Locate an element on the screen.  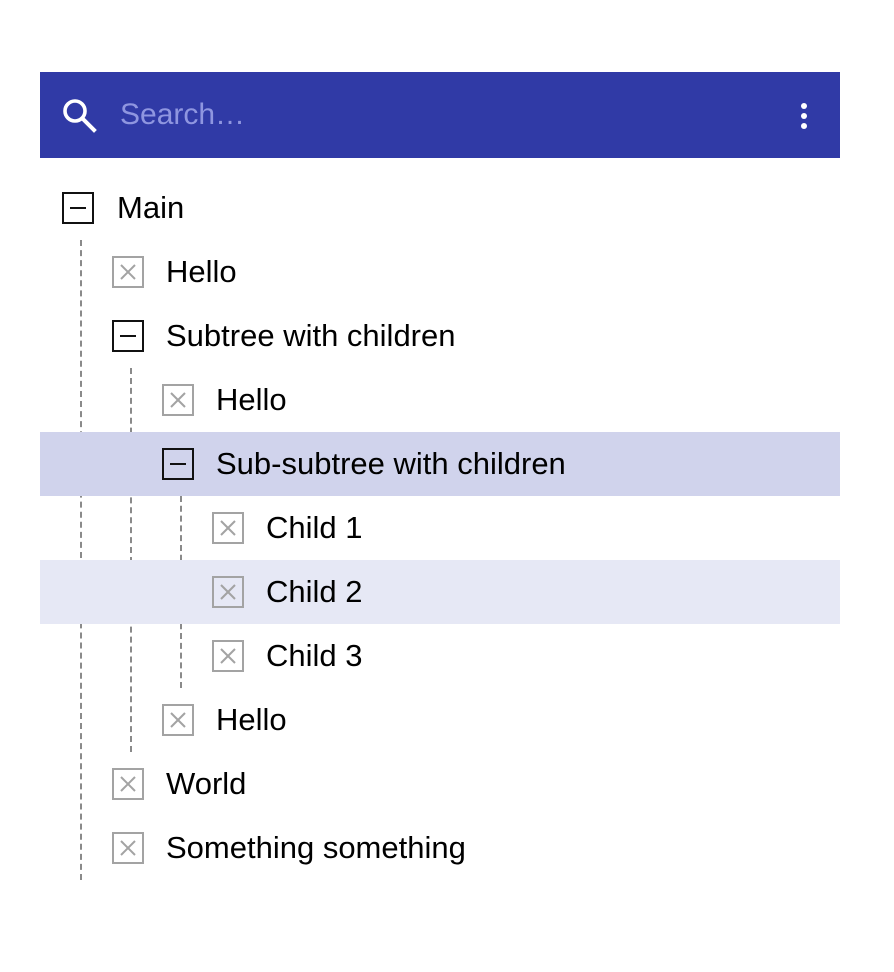
tree-node-label: Main is located at coordinates (151, 207).